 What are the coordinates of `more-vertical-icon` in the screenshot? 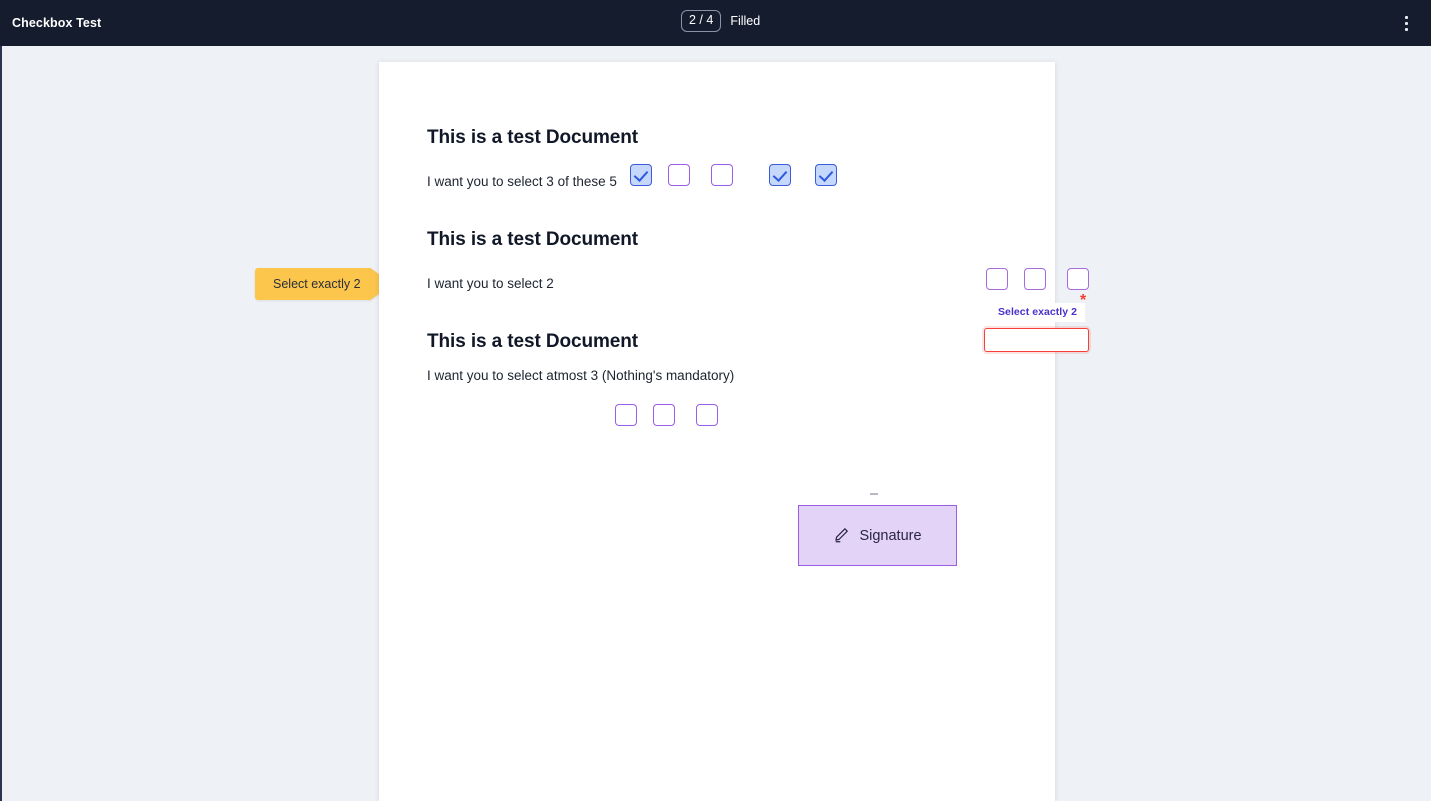 It's located at (1406, 23).